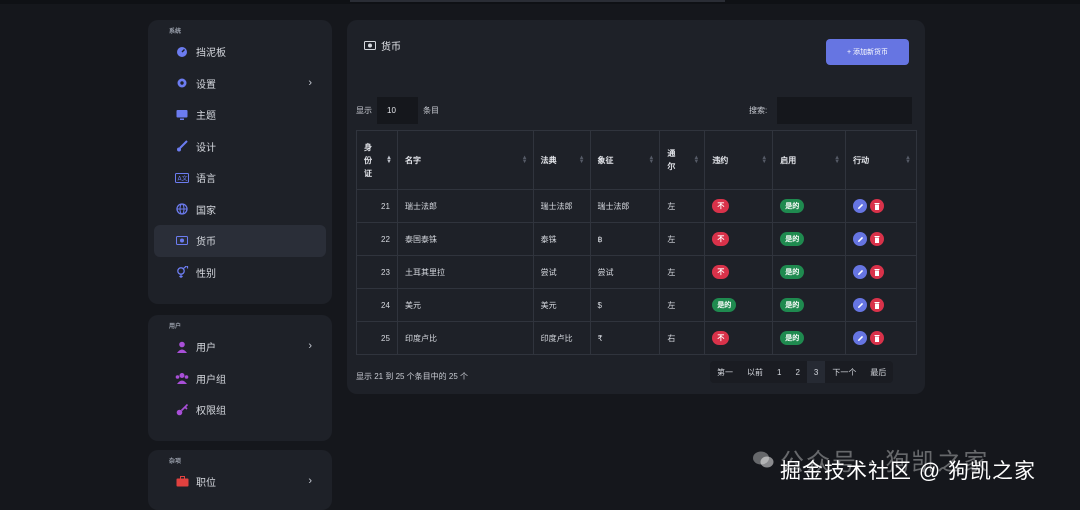  What do you see at coordinates (465, 160) in the screenshot?
I see `column-header: 名字 ▲ ▼` at bounding box center [465, 160].